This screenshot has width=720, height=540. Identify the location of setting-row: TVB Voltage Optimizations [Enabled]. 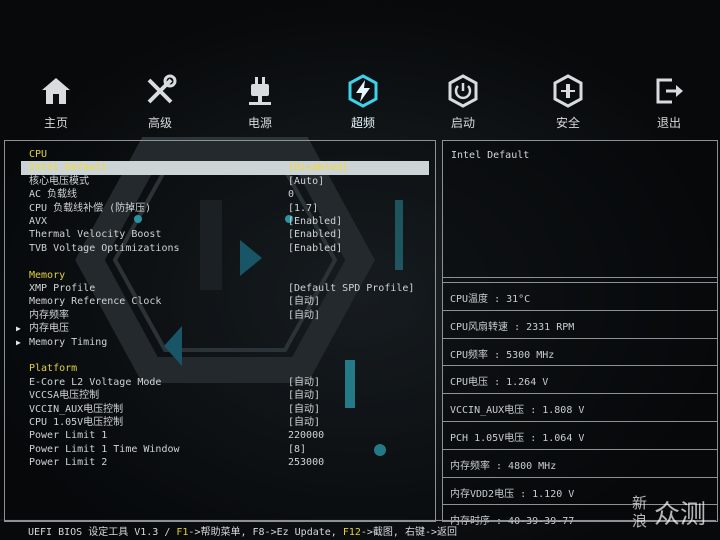
(220, 248).